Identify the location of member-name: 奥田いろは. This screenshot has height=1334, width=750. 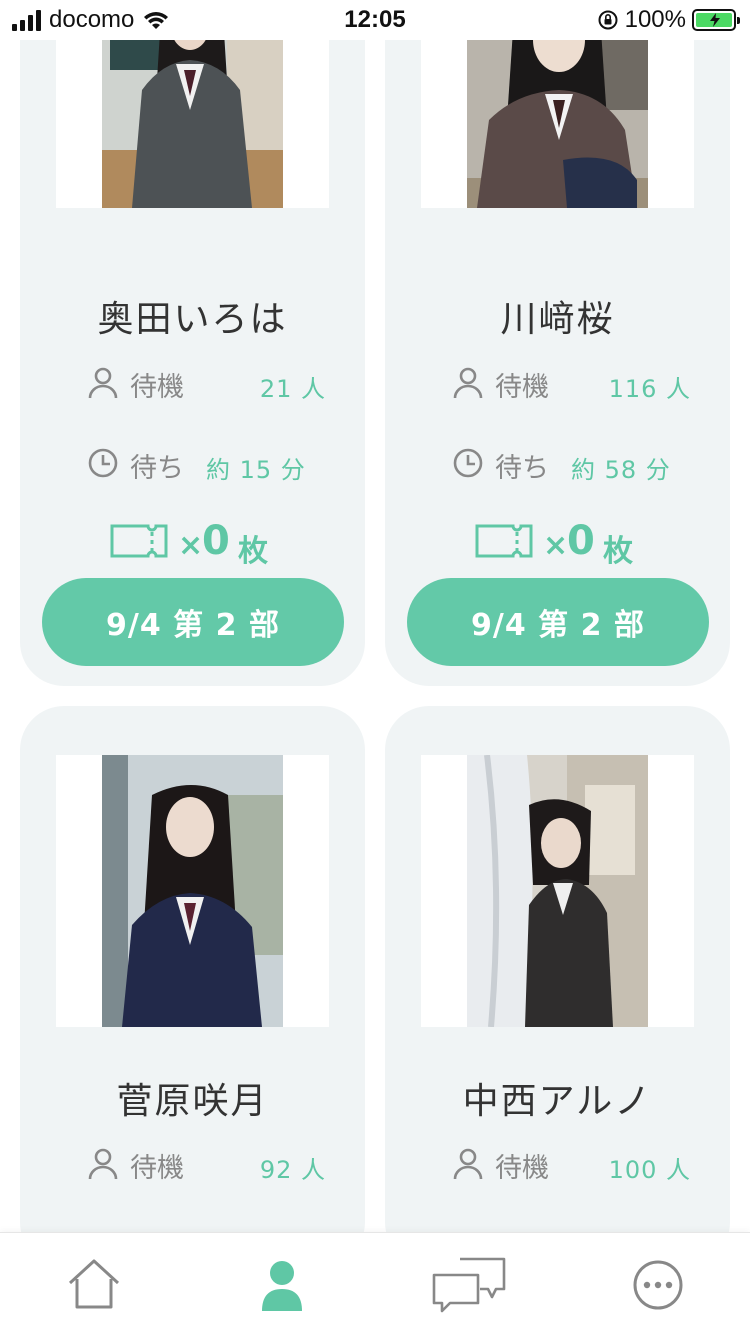
(192, 319).